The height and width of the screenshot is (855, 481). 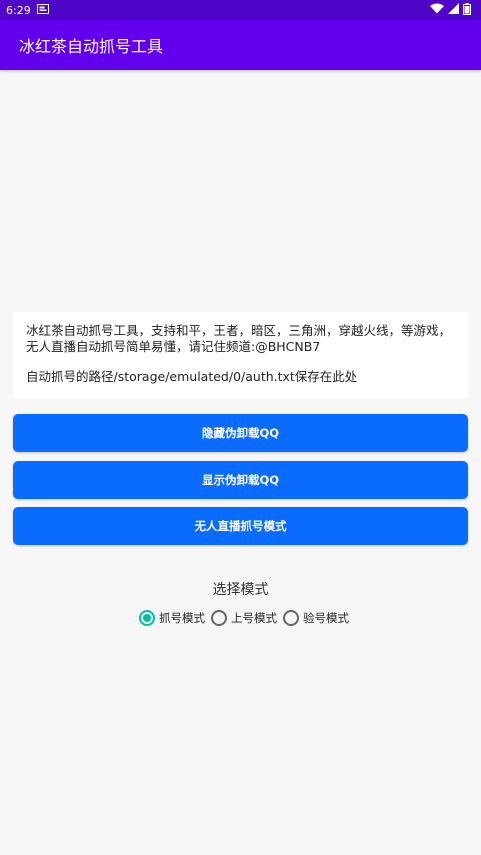 I want to click on status-time: 6:29, so click(x=18, y=10).